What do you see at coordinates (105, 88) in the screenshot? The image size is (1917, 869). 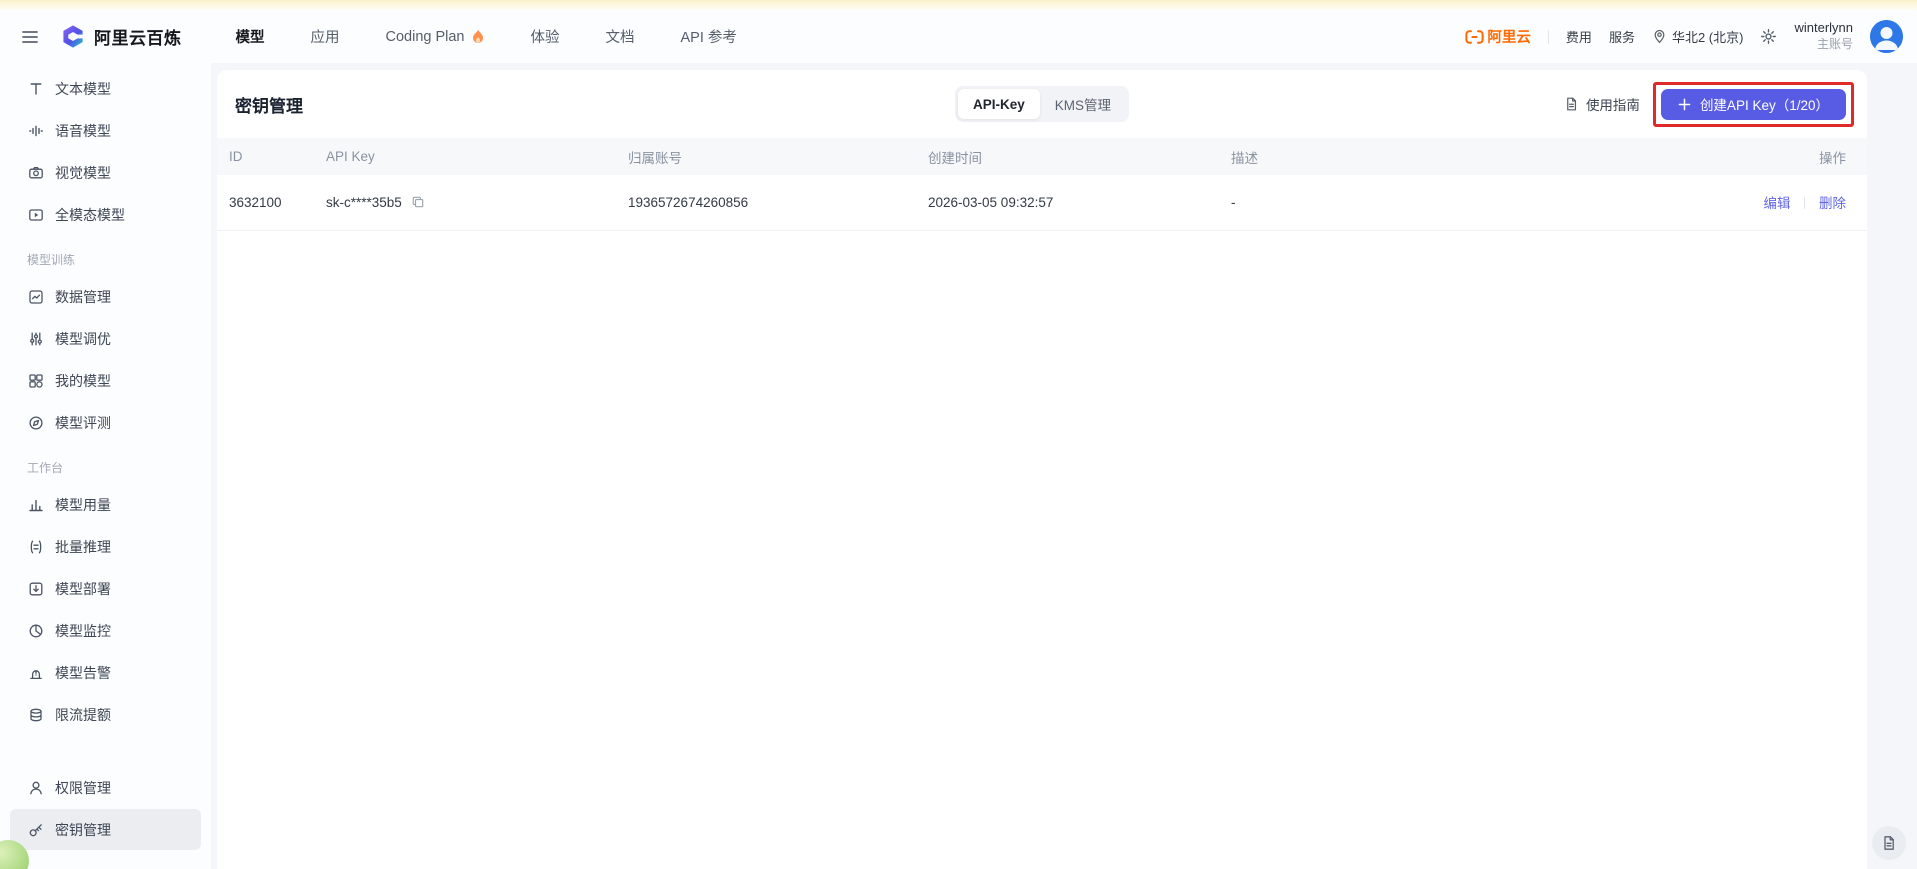 I see `sidebar-item-text-model: 文本模型` at bounding box center [105, 88].